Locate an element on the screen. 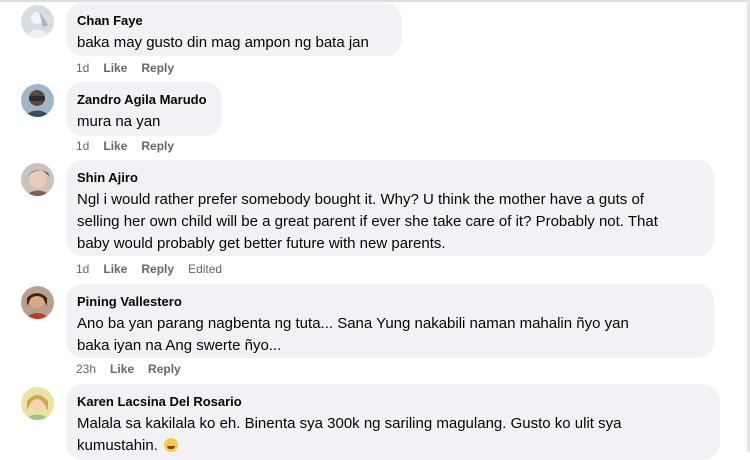 The height and width of the screenshot is (460, 750). comment-time: 23h is located at coordinates (86, 369).